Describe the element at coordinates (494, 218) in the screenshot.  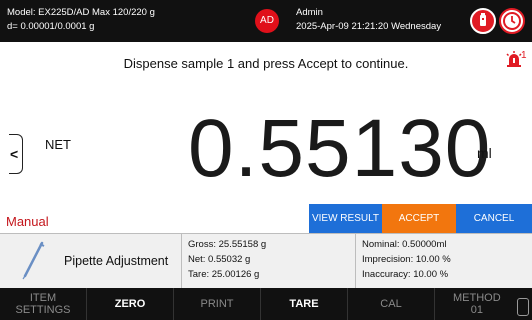
I see `cancel-button: CANCEL` at that location.